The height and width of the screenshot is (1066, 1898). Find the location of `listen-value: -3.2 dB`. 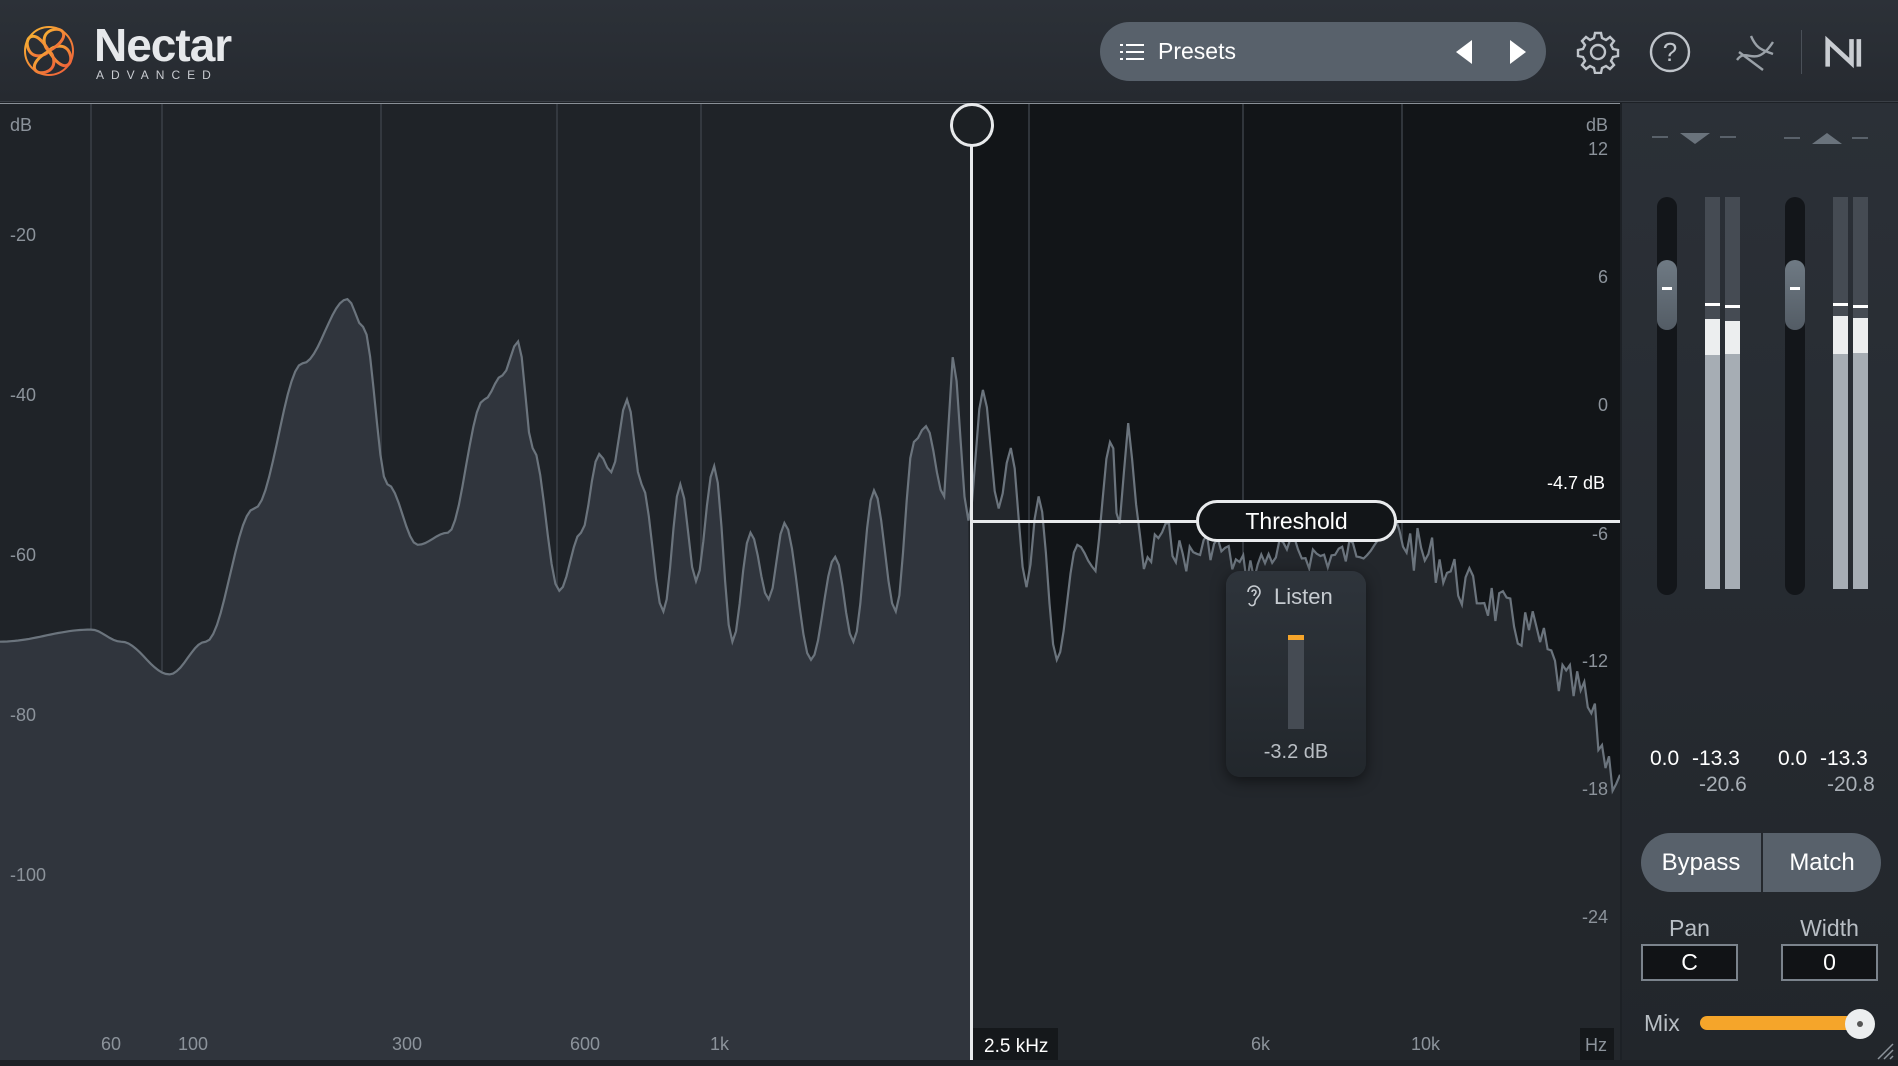

listen-value: -3.2 dB is located at coordinates (1296, 752).